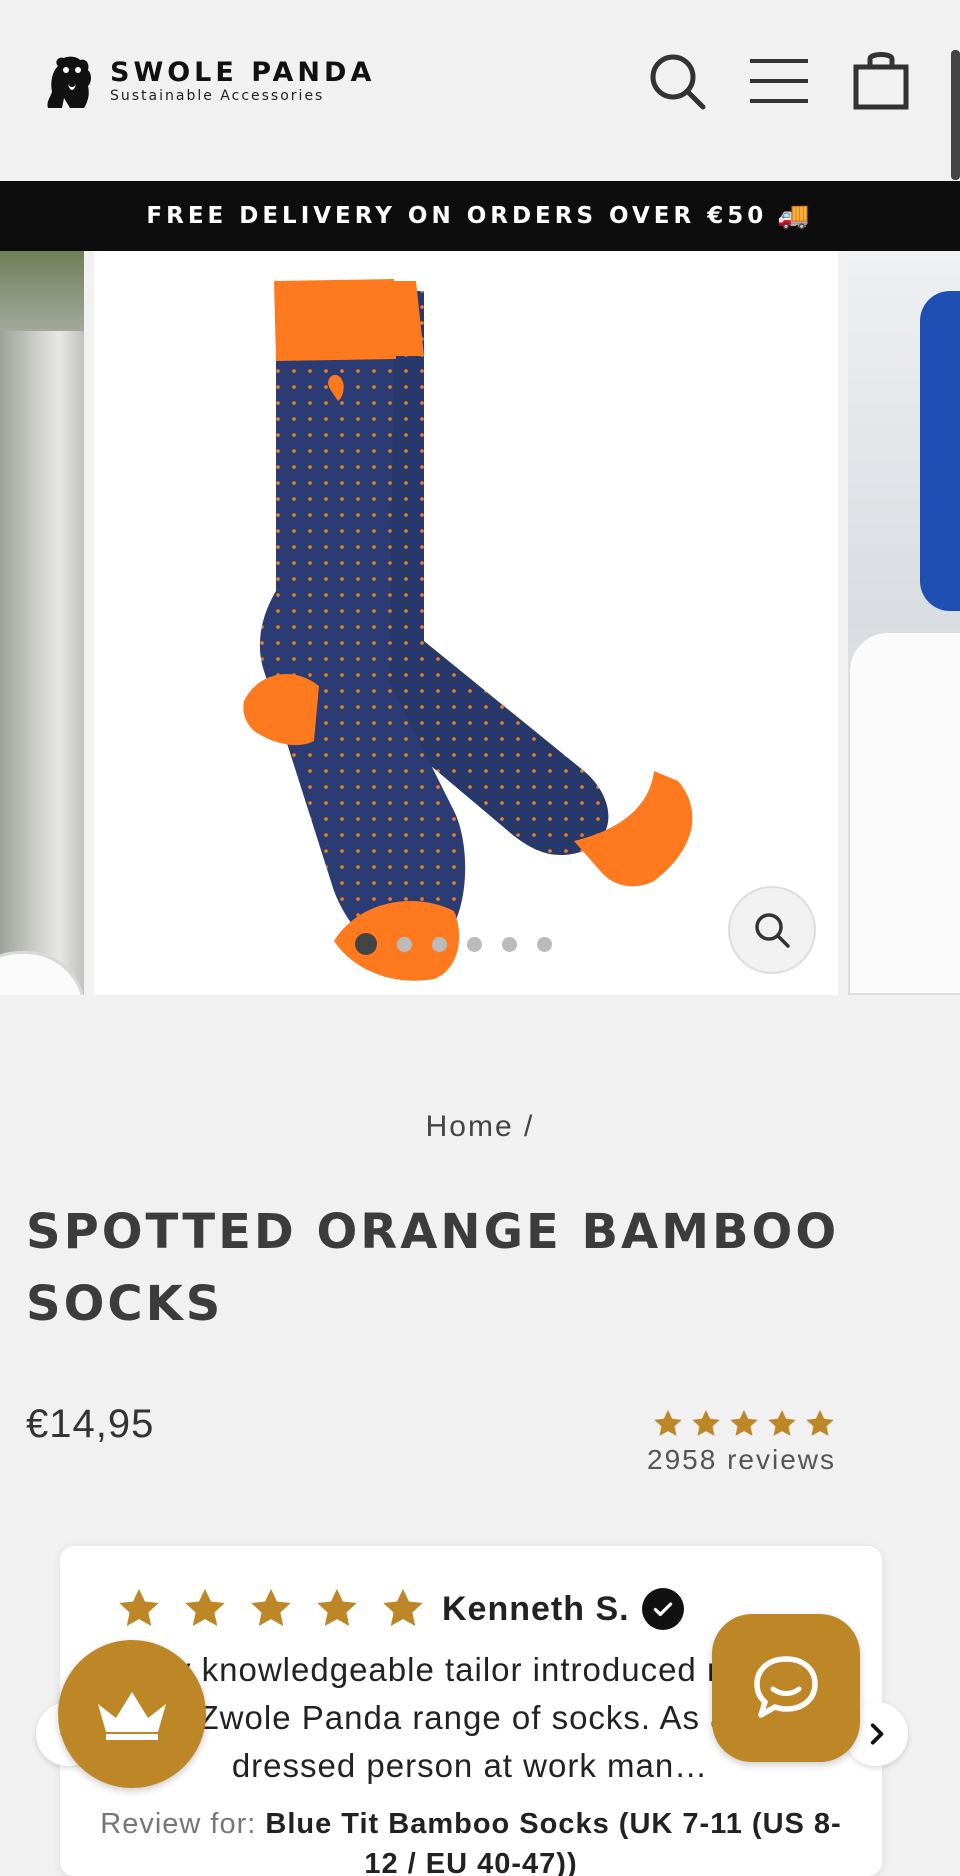 The height and width of the screenshot is (1876, 960). Describe the element at coordinates (470, 1126) in the screenshot. I see `breadcrumb-home-link: Home` at that location.